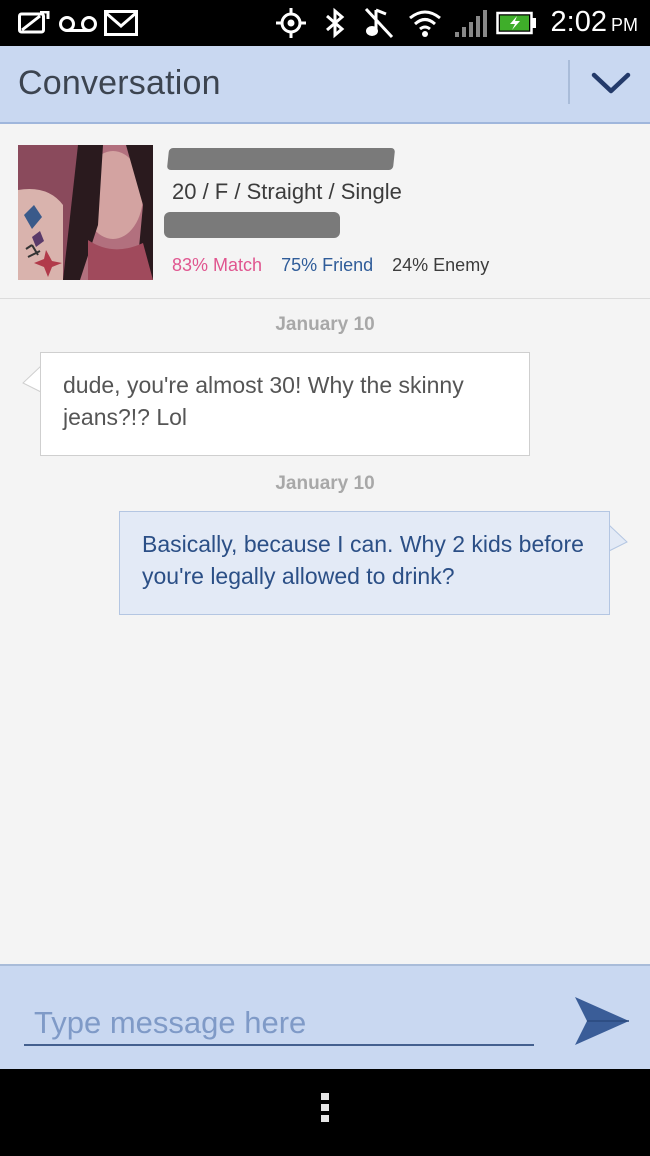 Image resolution: width=650 pixels, height=1156 pixels. What do you see at coordinates (78, 24) in the screenshot?
I see `voicemail-icon` at bounding box center [78, 24].